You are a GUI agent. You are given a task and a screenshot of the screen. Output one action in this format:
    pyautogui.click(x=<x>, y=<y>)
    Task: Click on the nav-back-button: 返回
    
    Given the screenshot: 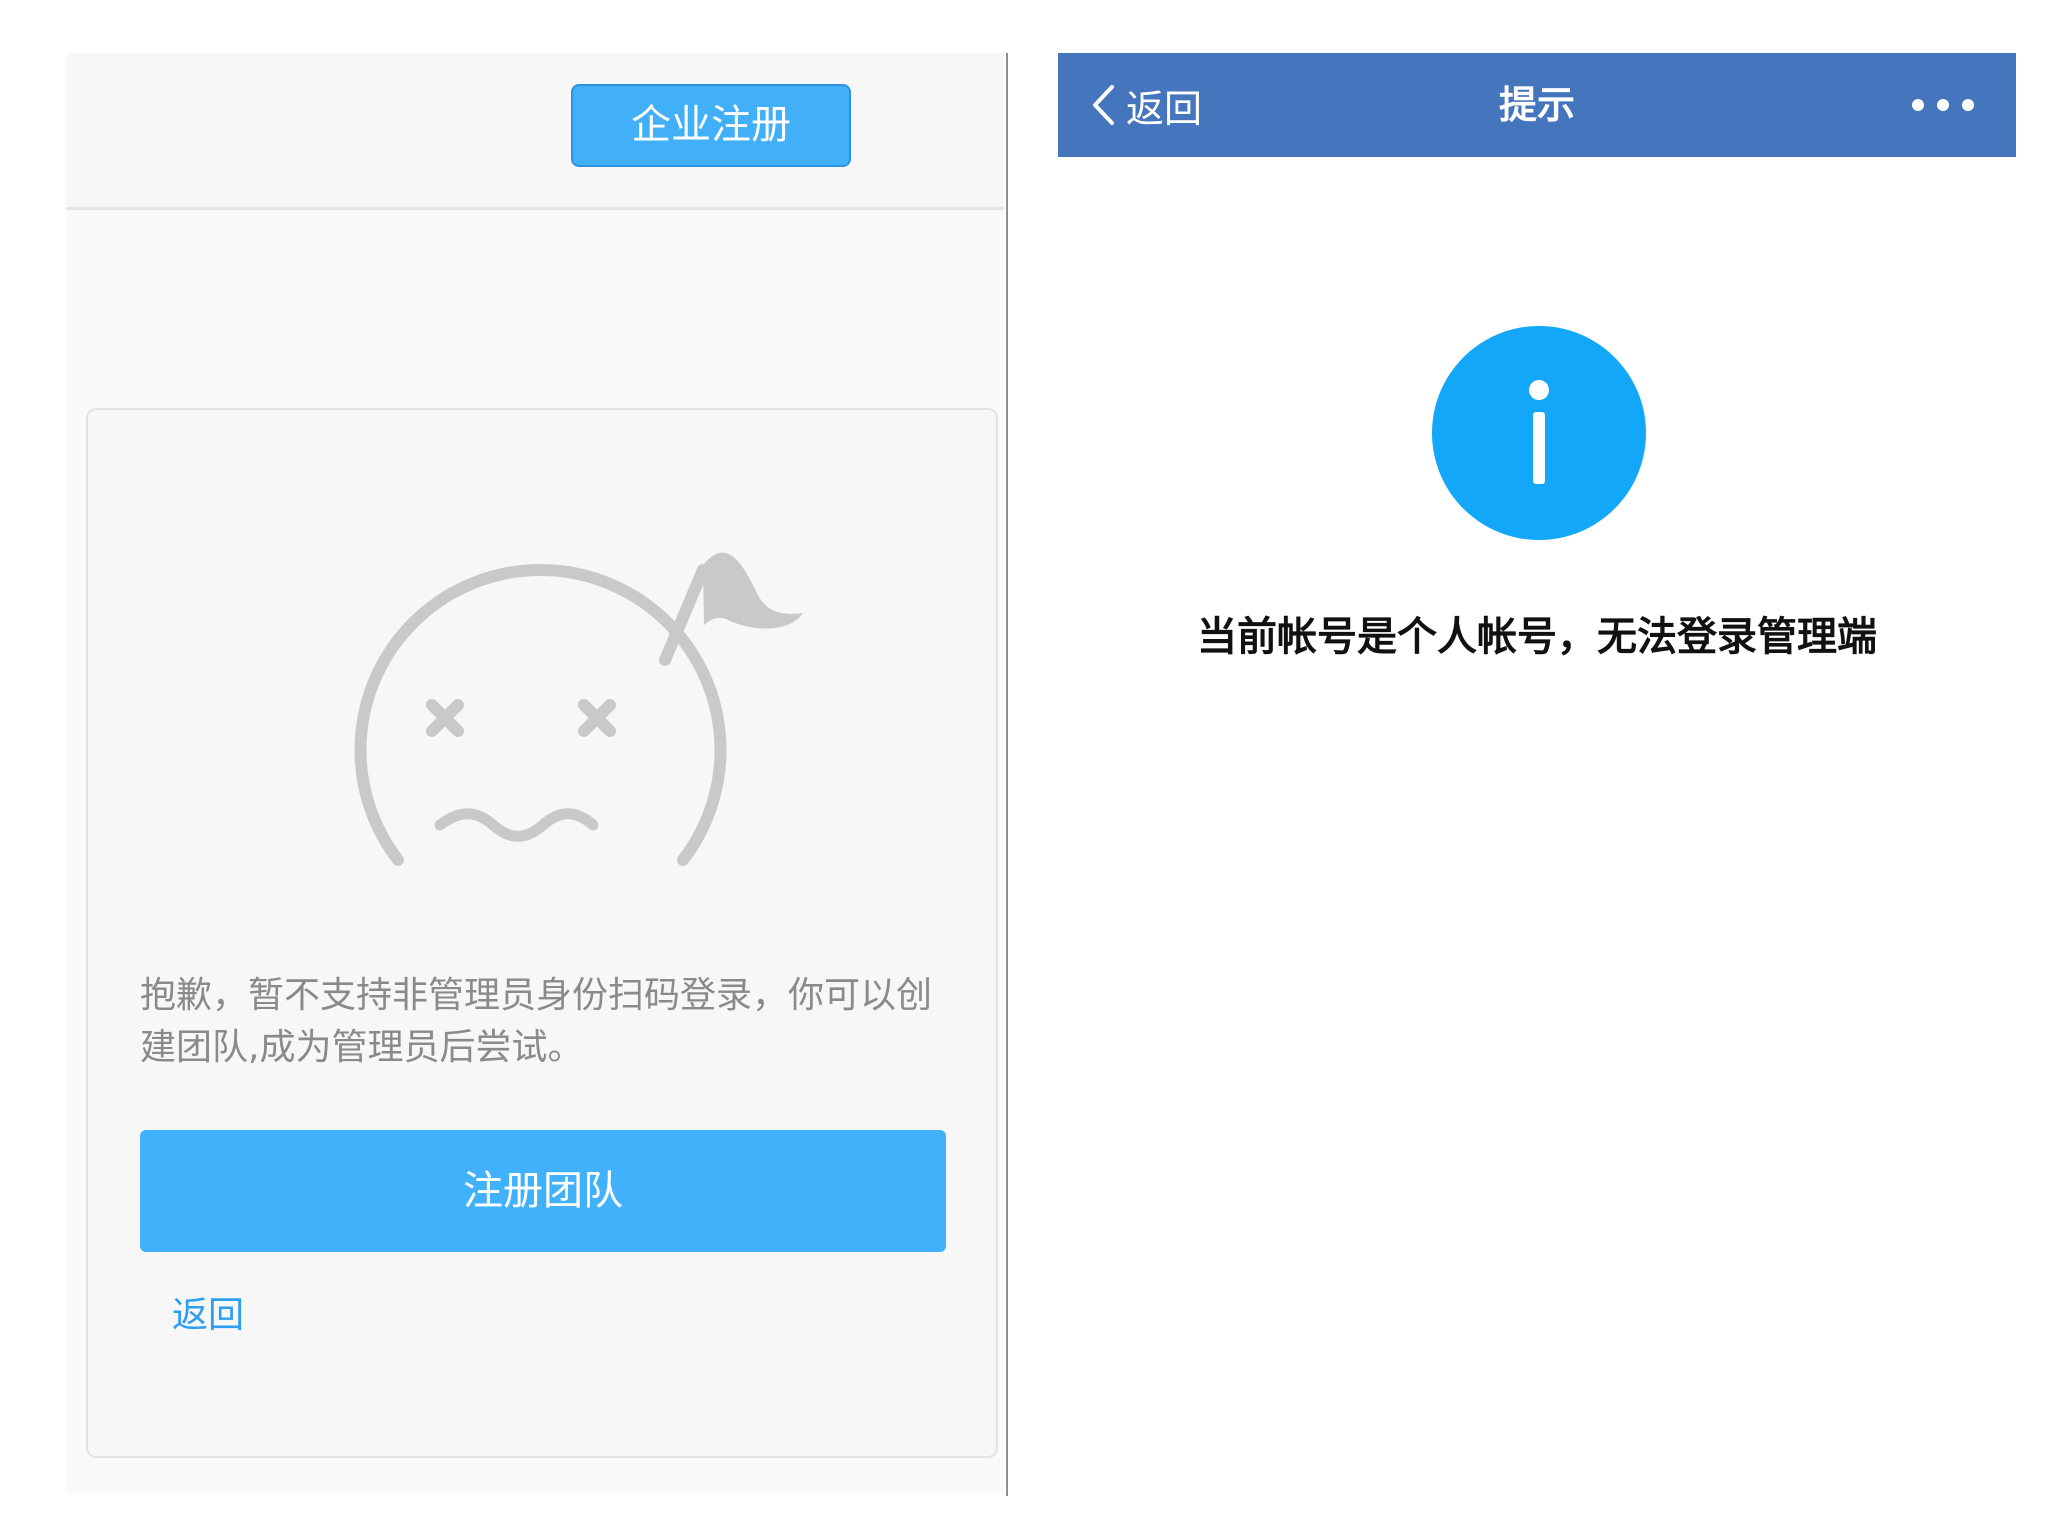 What is the action you would take?
    pyautogui.click(x=1146, y=105)
    